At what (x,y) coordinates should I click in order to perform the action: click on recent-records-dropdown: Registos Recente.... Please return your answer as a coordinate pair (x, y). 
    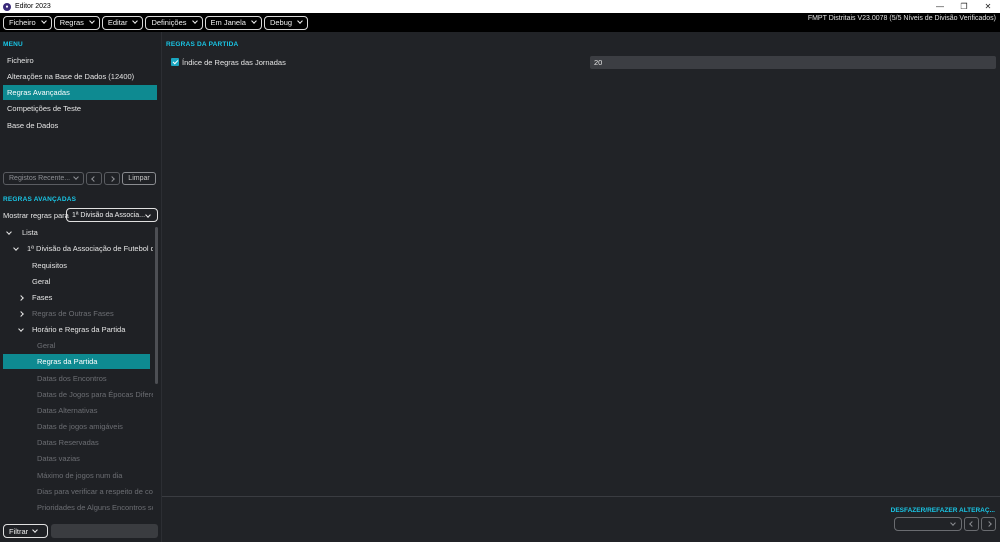
    Looking at the image, I should click on (43, 178).